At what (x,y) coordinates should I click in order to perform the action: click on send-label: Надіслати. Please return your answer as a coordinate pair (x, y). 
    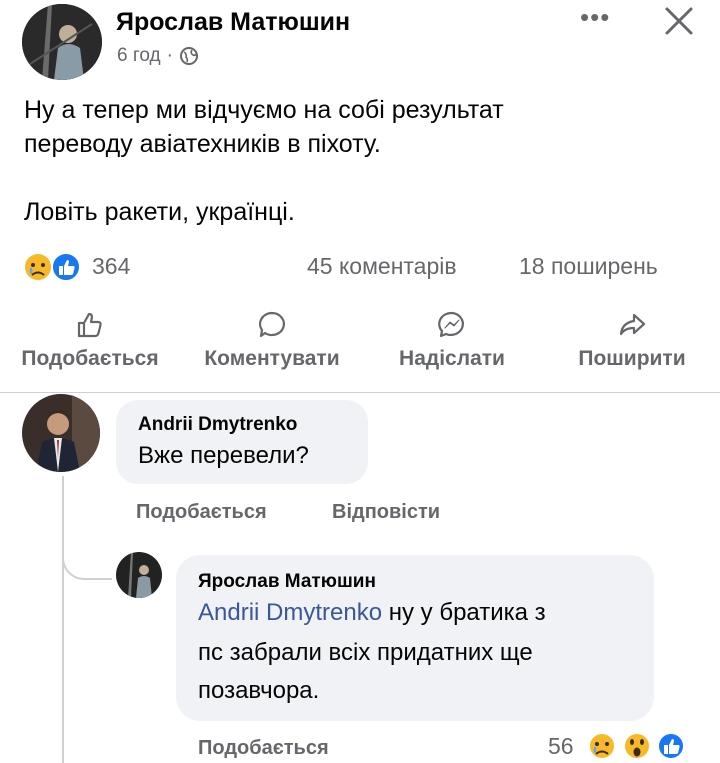
    Looking at the image, I should click on (452, 358).